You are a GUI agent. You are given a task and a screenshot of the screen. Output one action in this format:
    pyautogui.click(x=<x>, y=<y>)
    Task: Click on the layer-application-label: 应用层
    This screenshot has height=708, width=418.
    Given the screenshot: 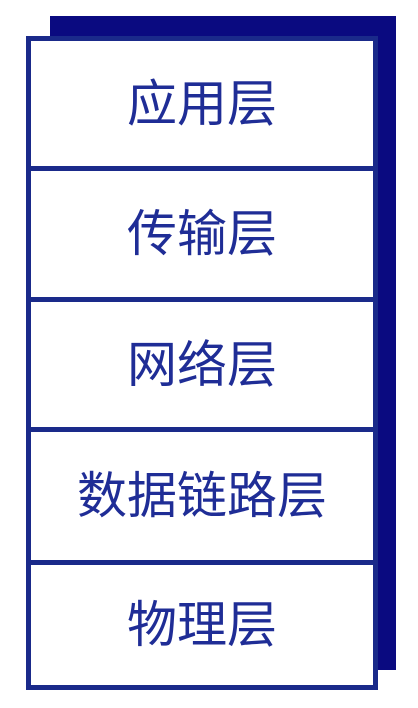 What is the action you would take?
    pyautogui.click(x=202, y=103)
    